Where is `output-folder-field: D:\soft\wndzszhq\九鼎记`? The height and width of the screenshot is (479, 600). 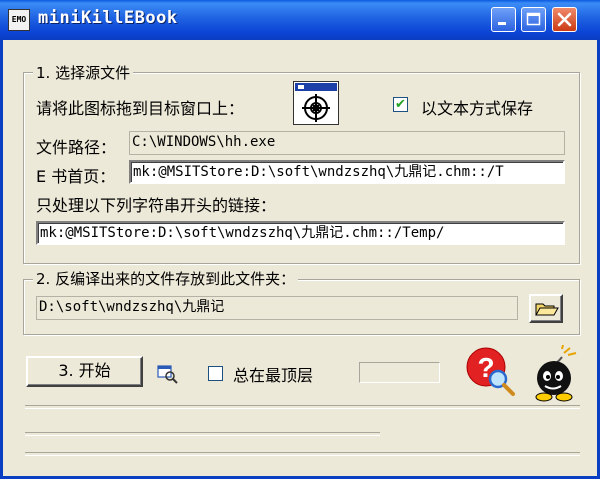 output-folder-field: D:\soft\wndzszhq\九鼎记 is located at coordinates (277, 308).